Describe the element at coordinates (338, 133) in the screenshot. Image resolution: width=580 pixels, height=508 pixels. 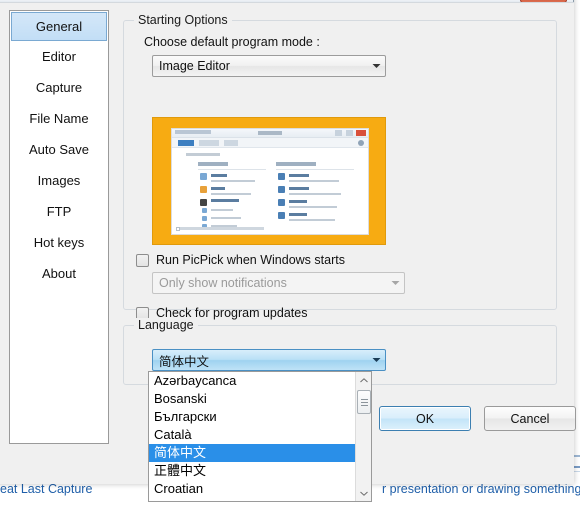
I see `preview-minimize-icon` at that location.